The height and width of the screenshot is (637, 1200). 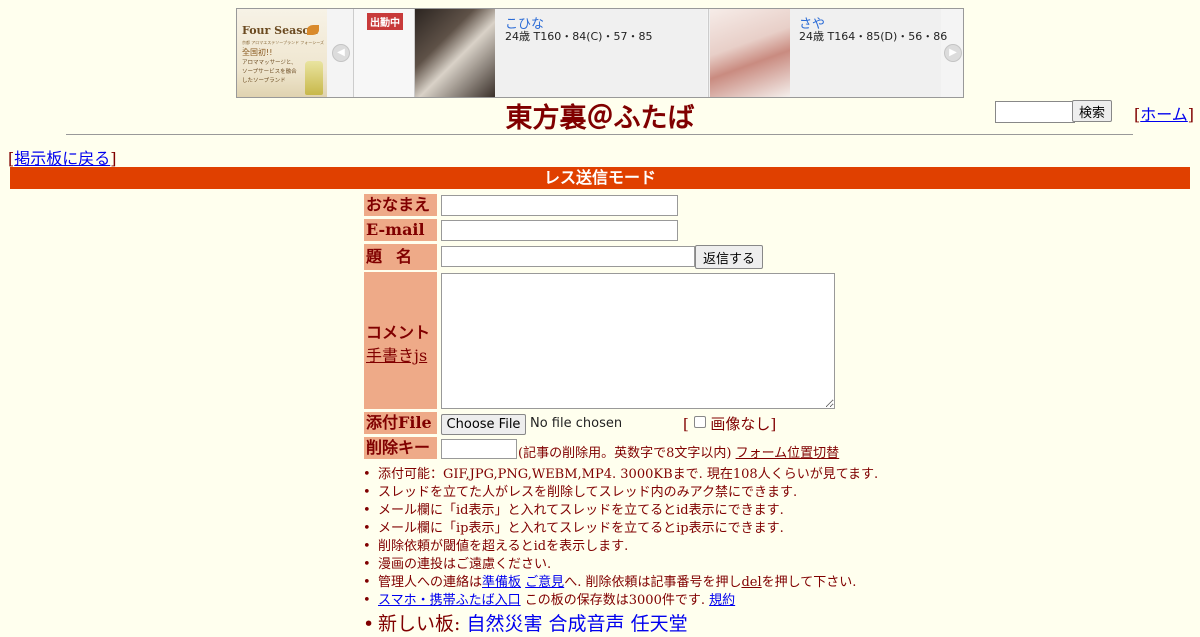 What do you see at coordinates (620, 529) in the screenshot?
I see `list-item: メール欄に「ip表示」と入れてスレッドを立てるとip表示にできます.` at bounding box center [620, 529].